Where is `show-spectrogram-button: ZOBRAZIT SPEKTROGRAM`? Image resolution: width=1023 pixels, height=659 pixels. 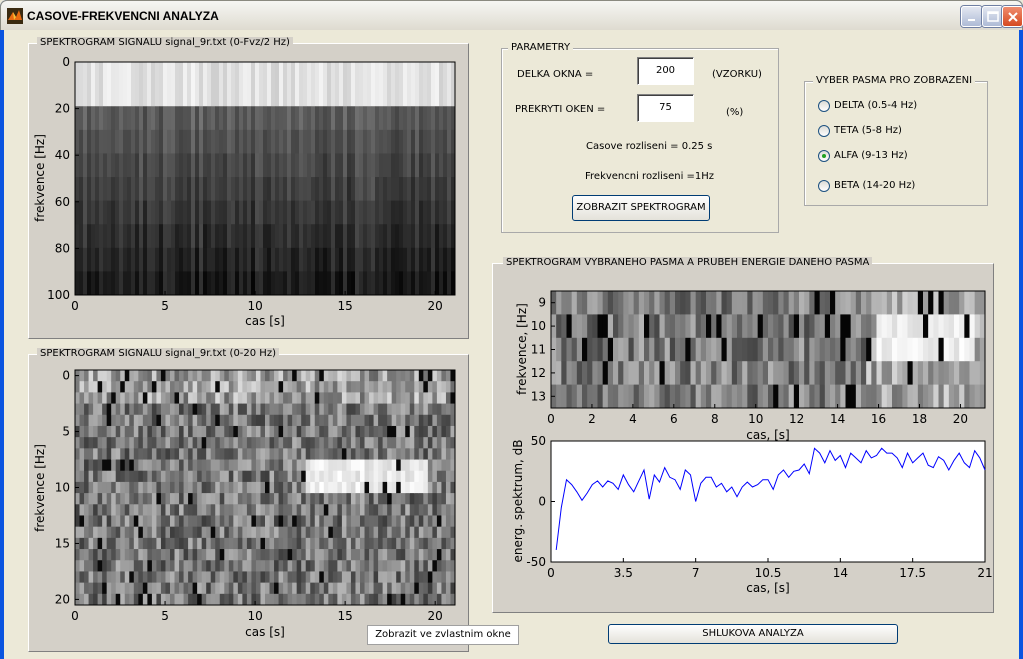
show-spectrogram-button: ZOBRAZIT SPEKTROGRAM is located at coordinates (641, 208).